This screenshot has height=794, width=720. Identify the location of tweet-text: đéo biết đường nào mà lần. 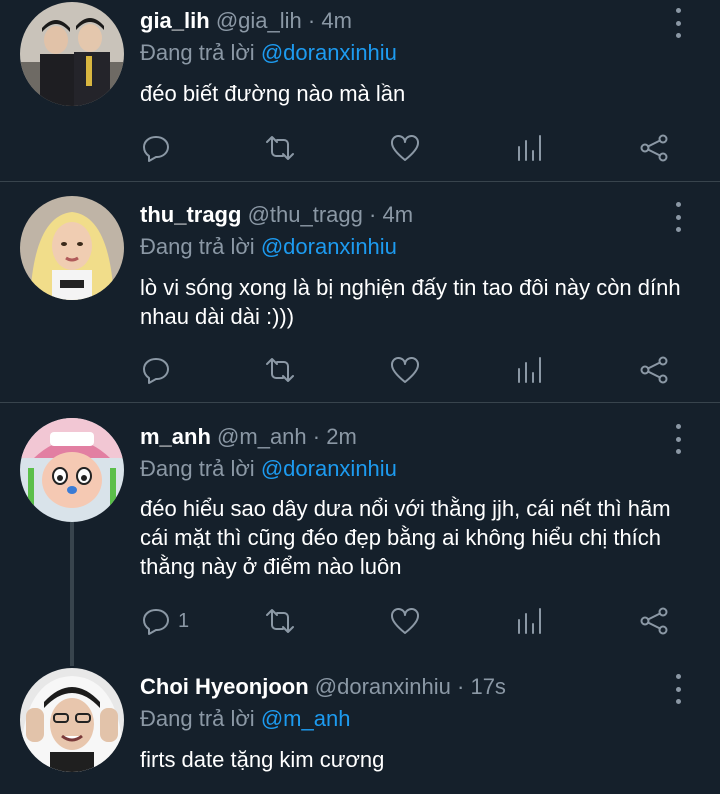
(273, 93).